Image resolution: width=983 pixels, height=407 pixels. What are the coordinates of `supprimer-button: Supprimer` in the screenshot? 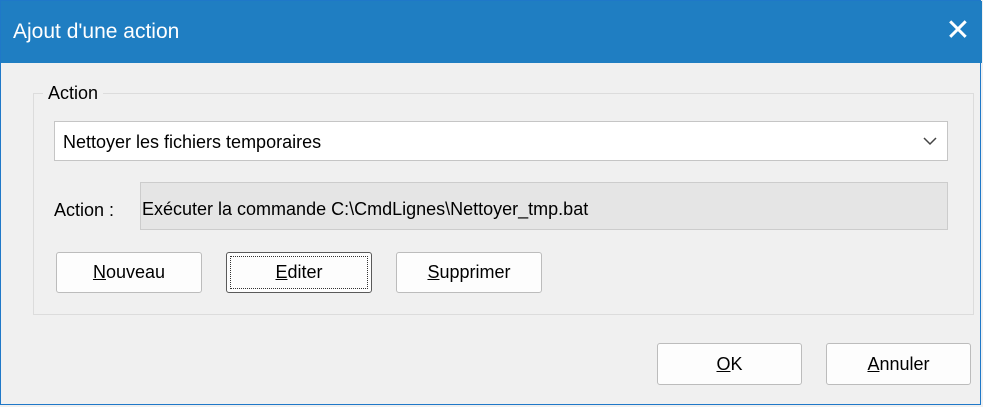 It's located at (469, 272).